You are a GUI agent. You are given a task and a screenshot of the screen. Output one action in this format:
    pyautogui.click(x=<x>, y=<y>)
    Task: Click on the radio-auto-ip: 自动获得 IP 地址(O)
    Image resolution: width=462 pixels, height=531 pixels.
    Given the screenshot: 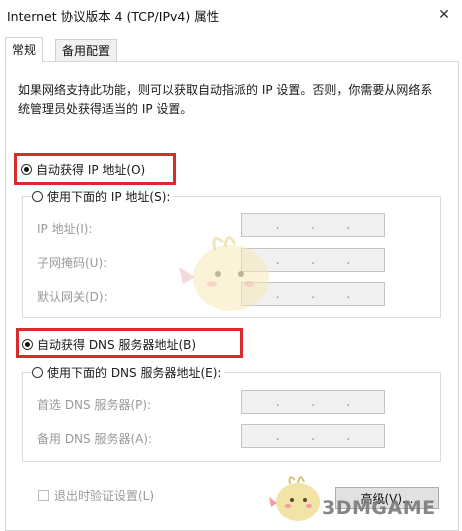 What is the action you would take?
    pyautogui.click(x=83, y=169)
    